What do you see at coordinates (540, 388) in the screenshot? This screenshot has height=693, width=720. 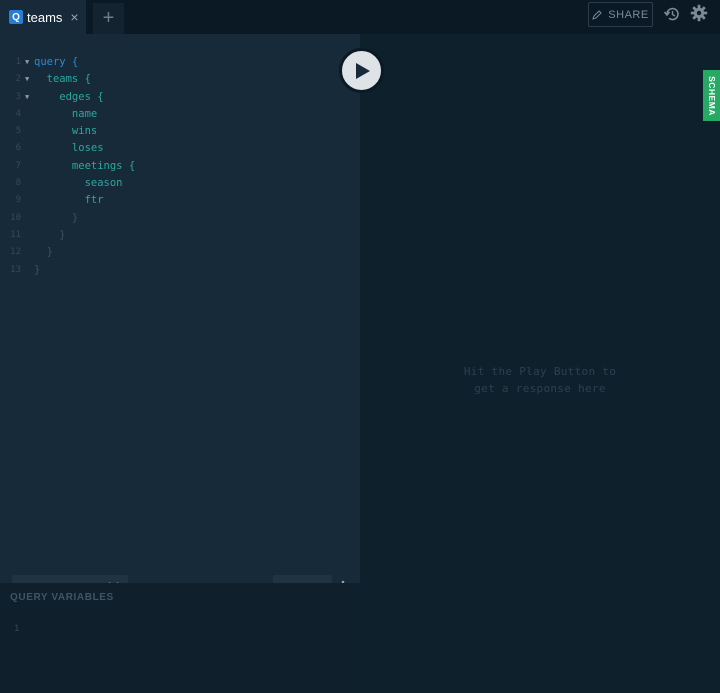 I see `placeholder-line-2: get a response here` at bounding box center [540, 388].